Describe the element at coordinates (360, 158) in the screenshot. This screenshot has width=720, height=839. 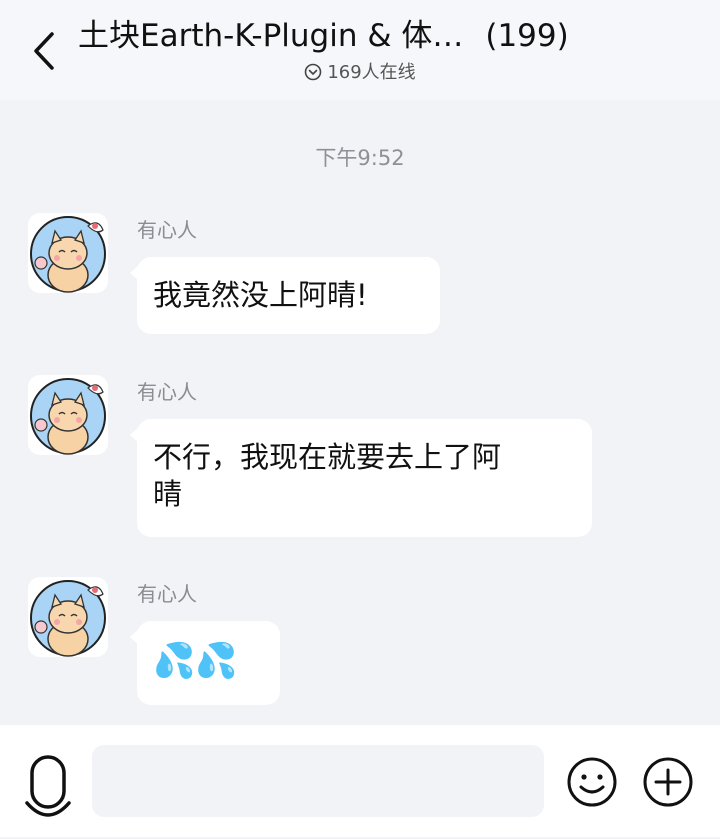
I see `message-timestamp: 下午9:52` at that location.